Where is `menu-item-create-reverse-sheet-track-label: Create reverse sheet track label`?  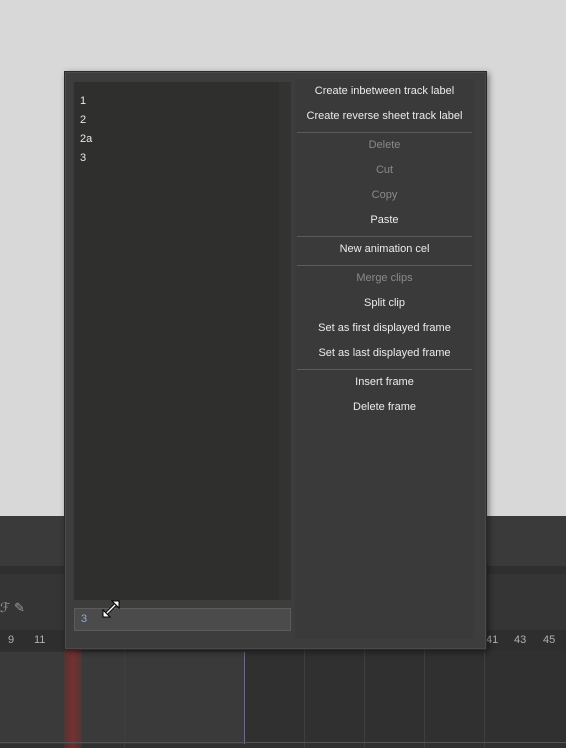 menu-item-create-reverse-sheet-track-label: Create reverse sheet track label is located at coordinates (384, 116).